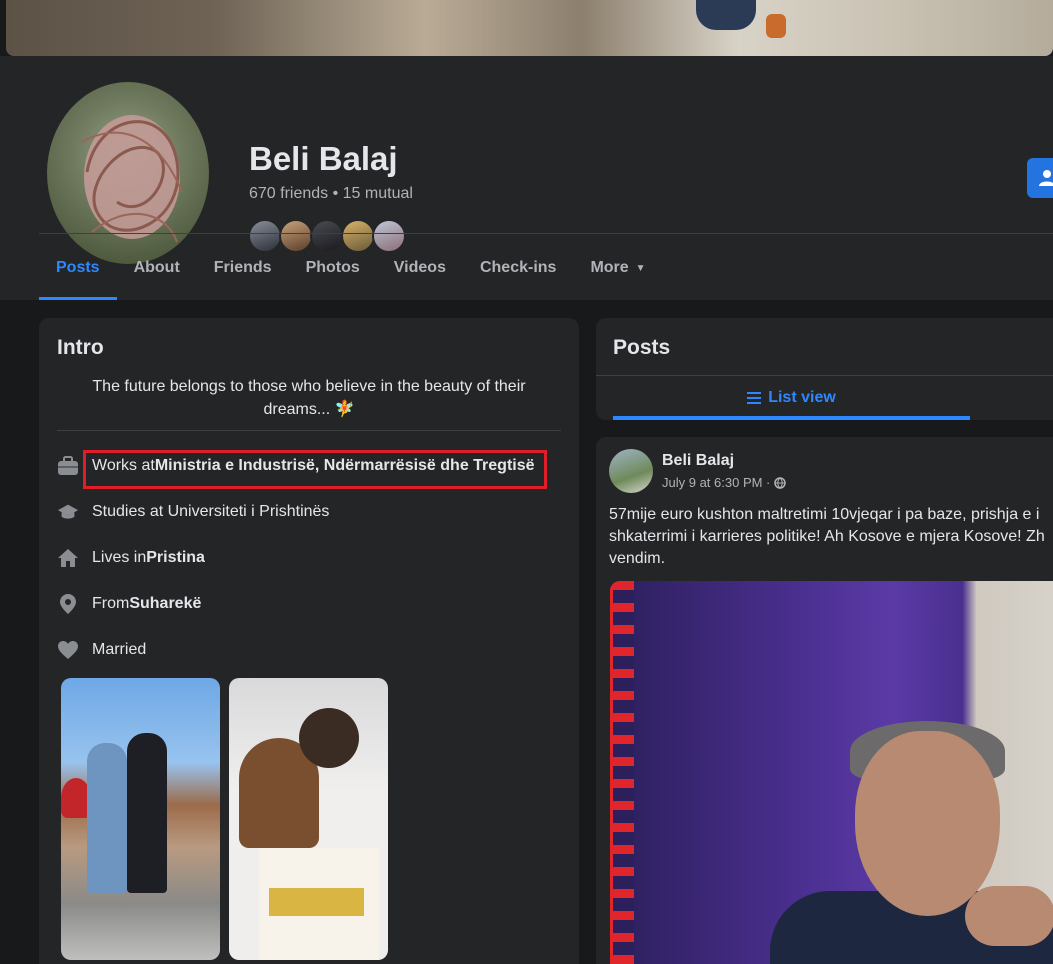  I want to click on friends-count: 670 friends • 15 mutual, so click(331, 194).